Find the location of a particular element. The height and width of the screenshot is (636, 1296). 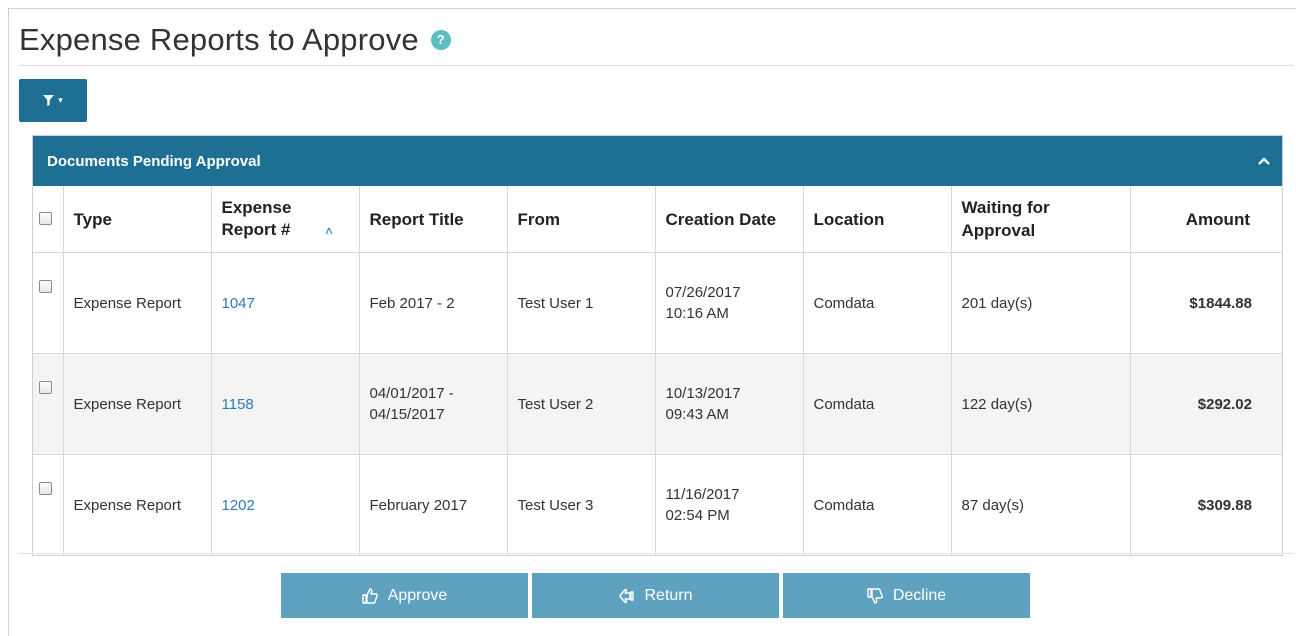

return-hand-icon is located at coordinates (627, 595).